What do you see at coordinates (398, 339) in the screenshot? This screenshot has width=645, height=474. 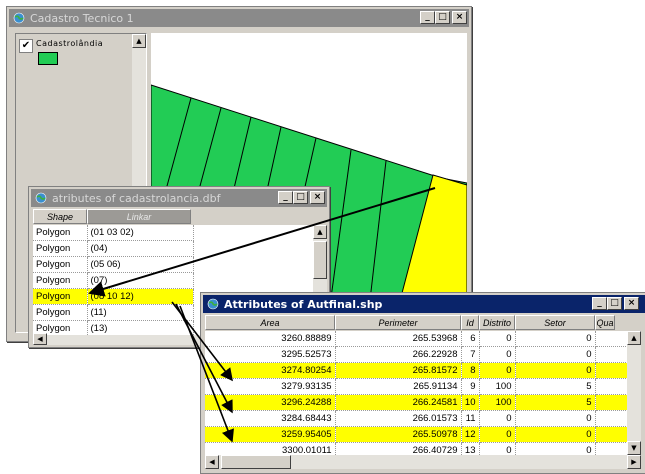 I see `cell-perimeter: 265.53968` at bounding box center [398, 339].